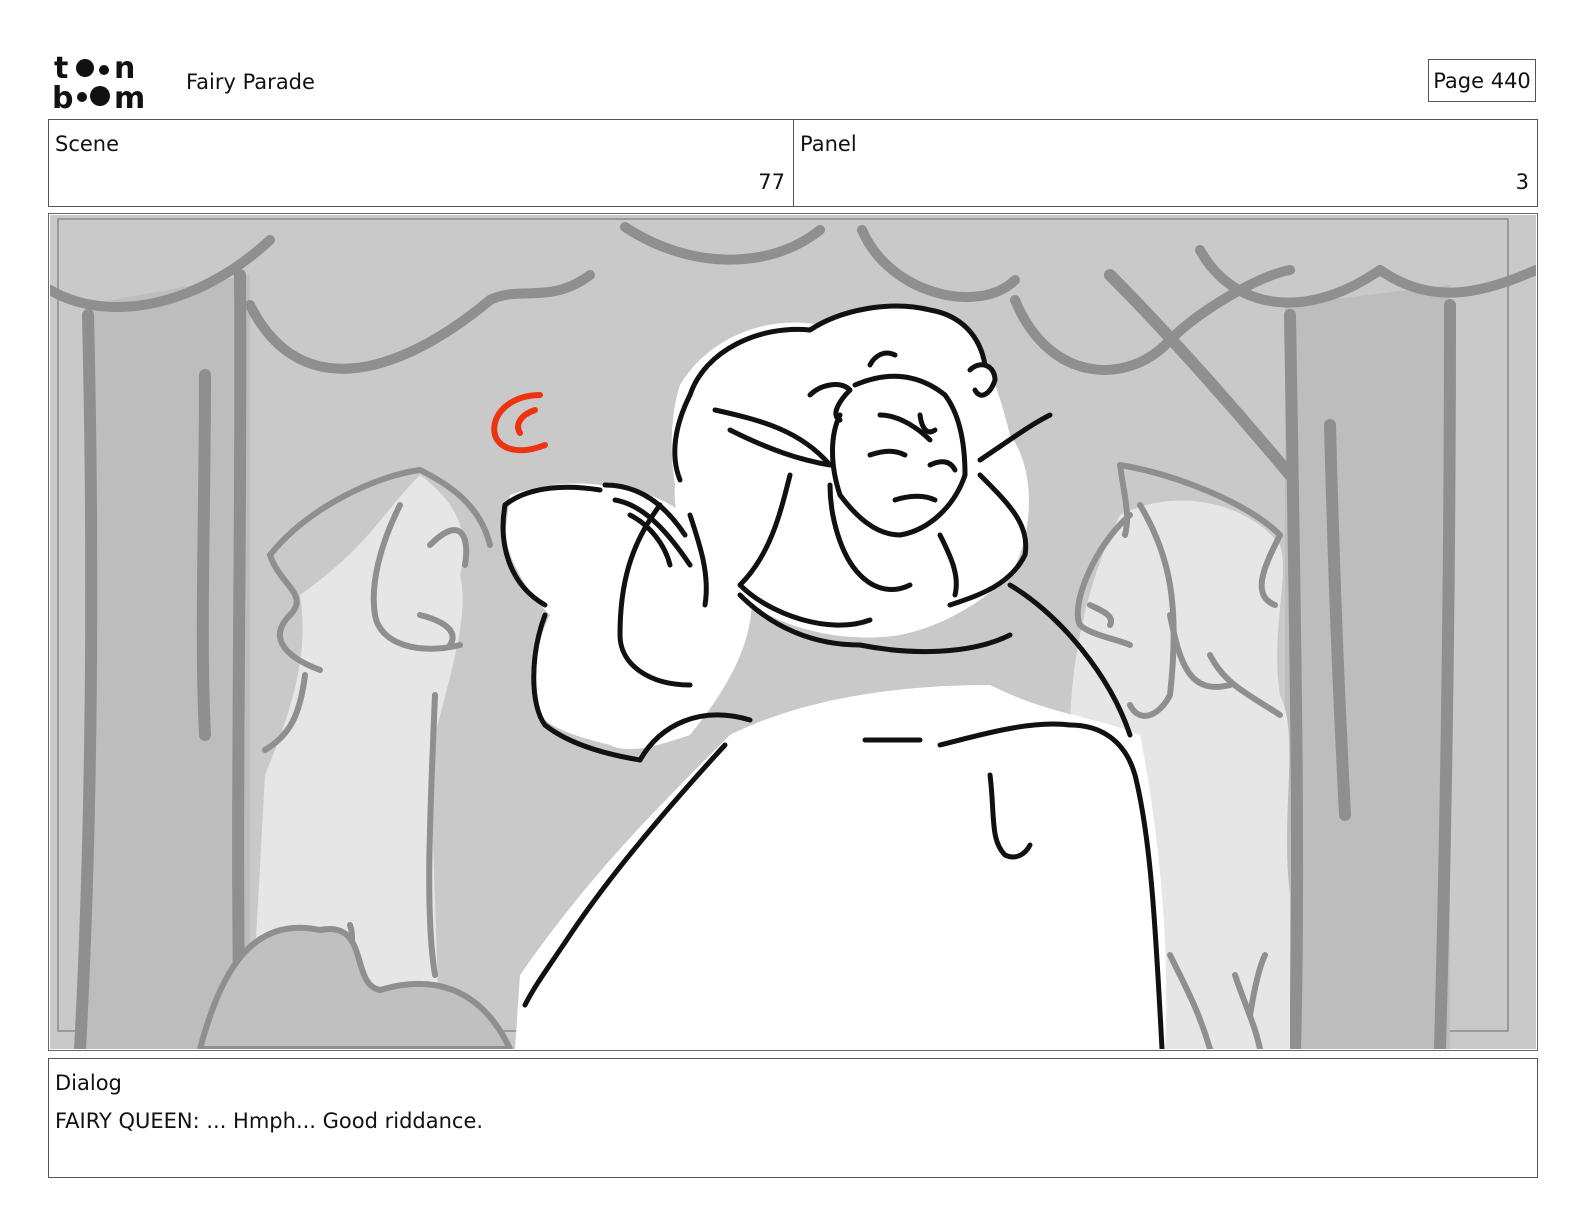 The width and height of the screenshot is (1584, 1224). What do you see at coordinates (62, 96) in the screenshot?
I see `svg-text: b` at bounding box center [62, 96].